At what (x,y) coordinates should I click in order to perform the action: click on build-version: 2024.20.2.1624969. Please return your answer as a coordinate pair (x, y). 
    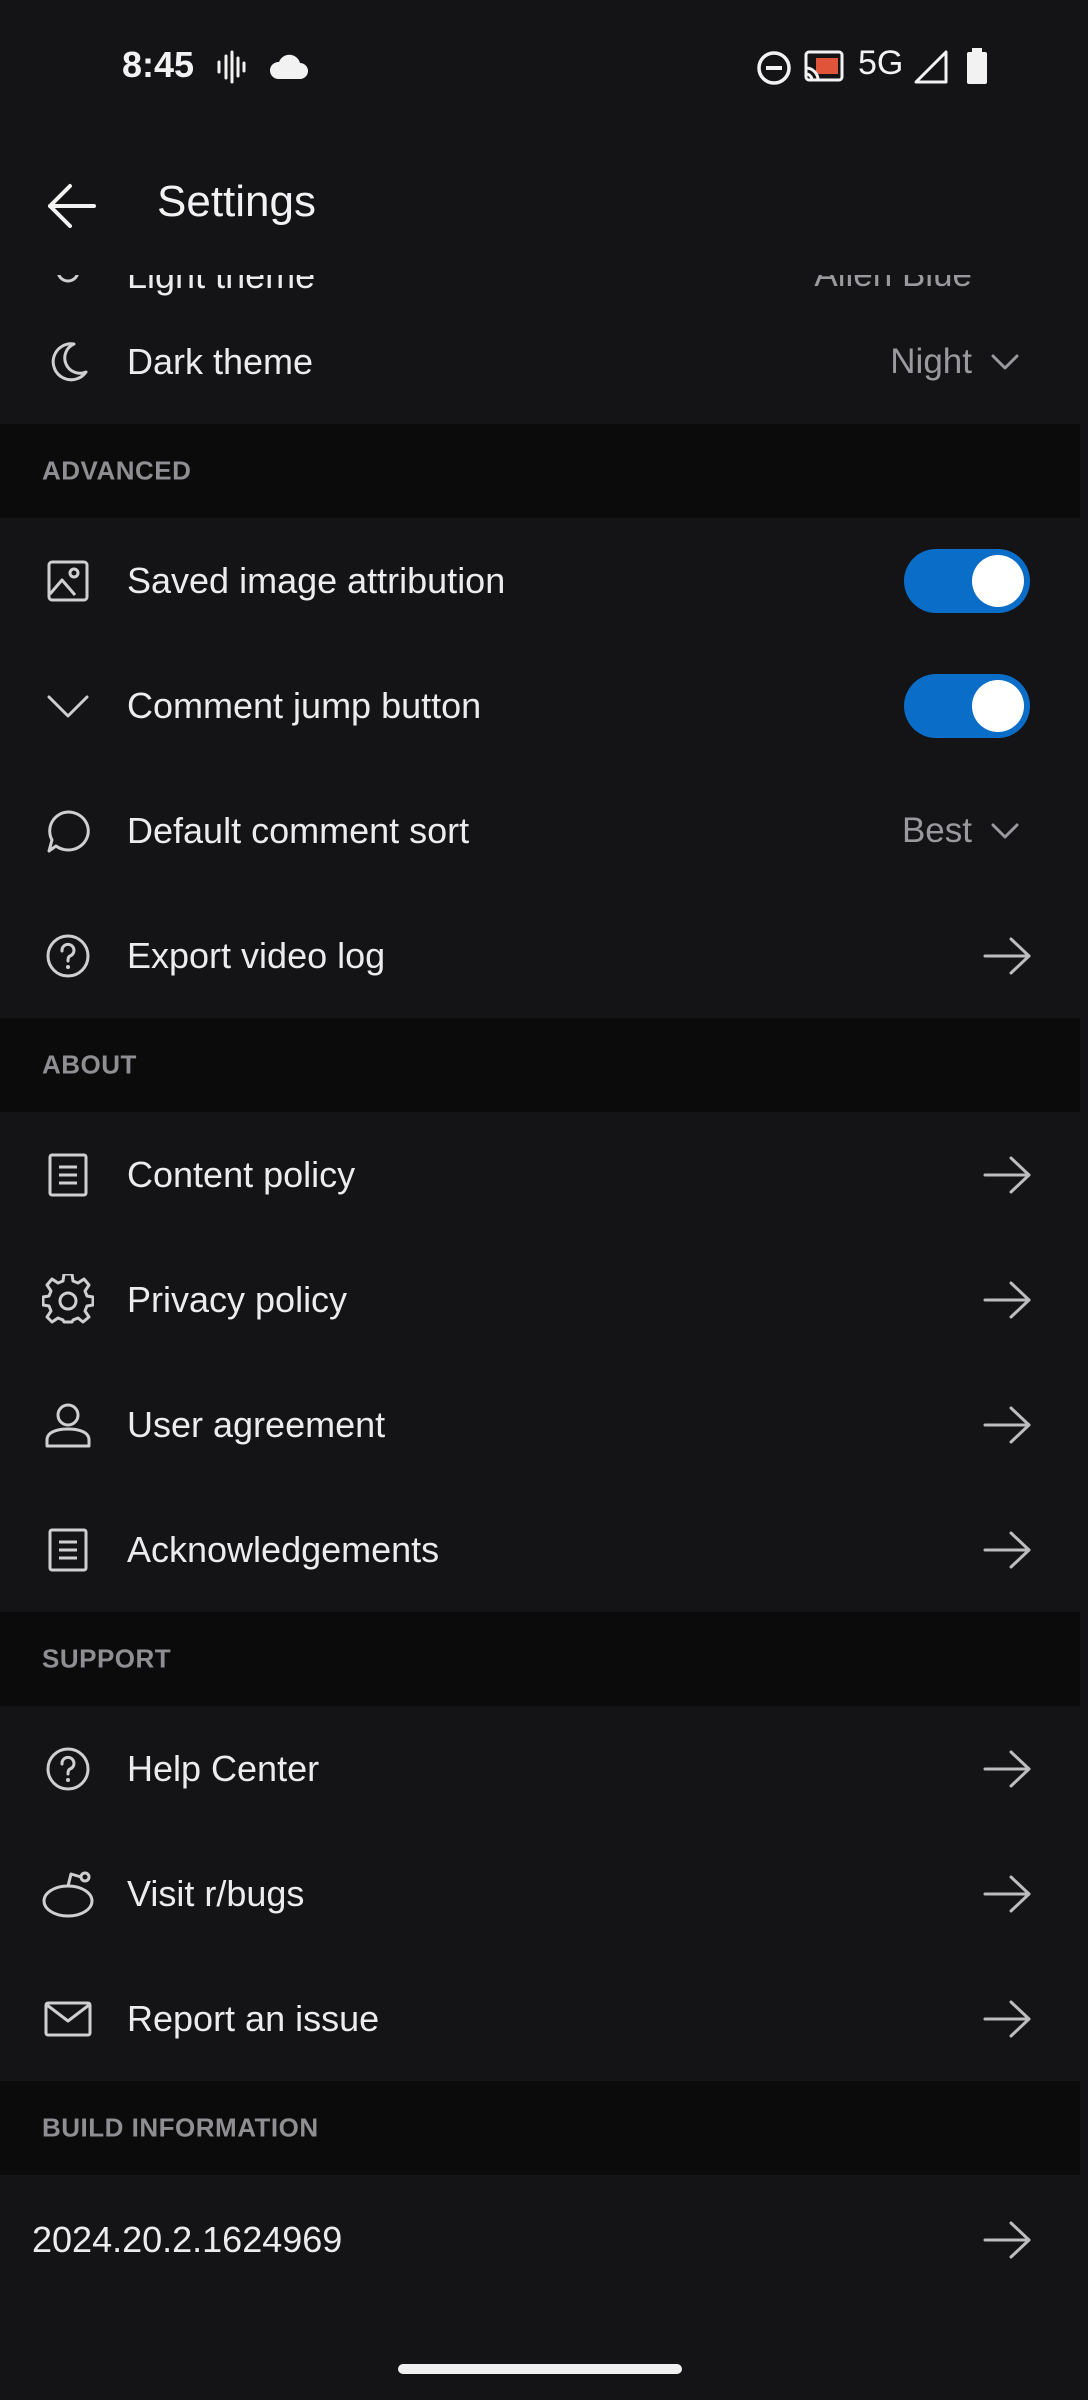
    Looking at the image, I should click on (187, 2239).